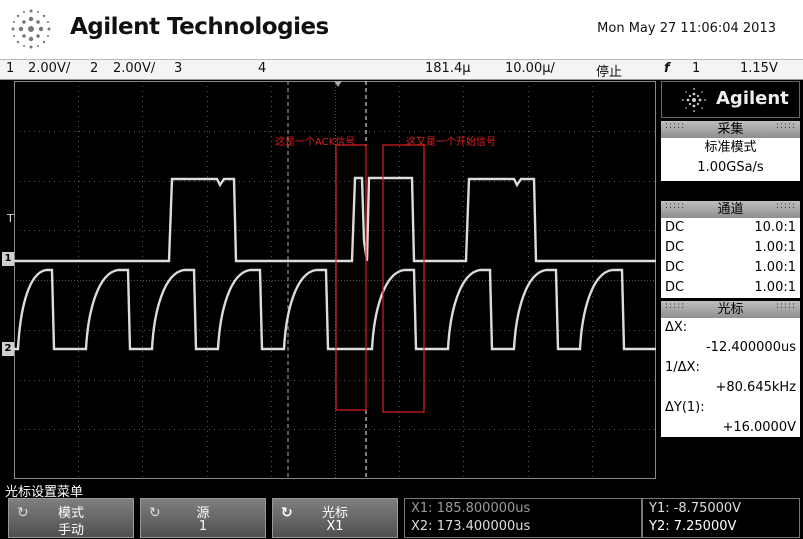  Describe the element at coordinates (730, 147) in the screenshot. I see `acquisition-mode: 标准模式` at that location.